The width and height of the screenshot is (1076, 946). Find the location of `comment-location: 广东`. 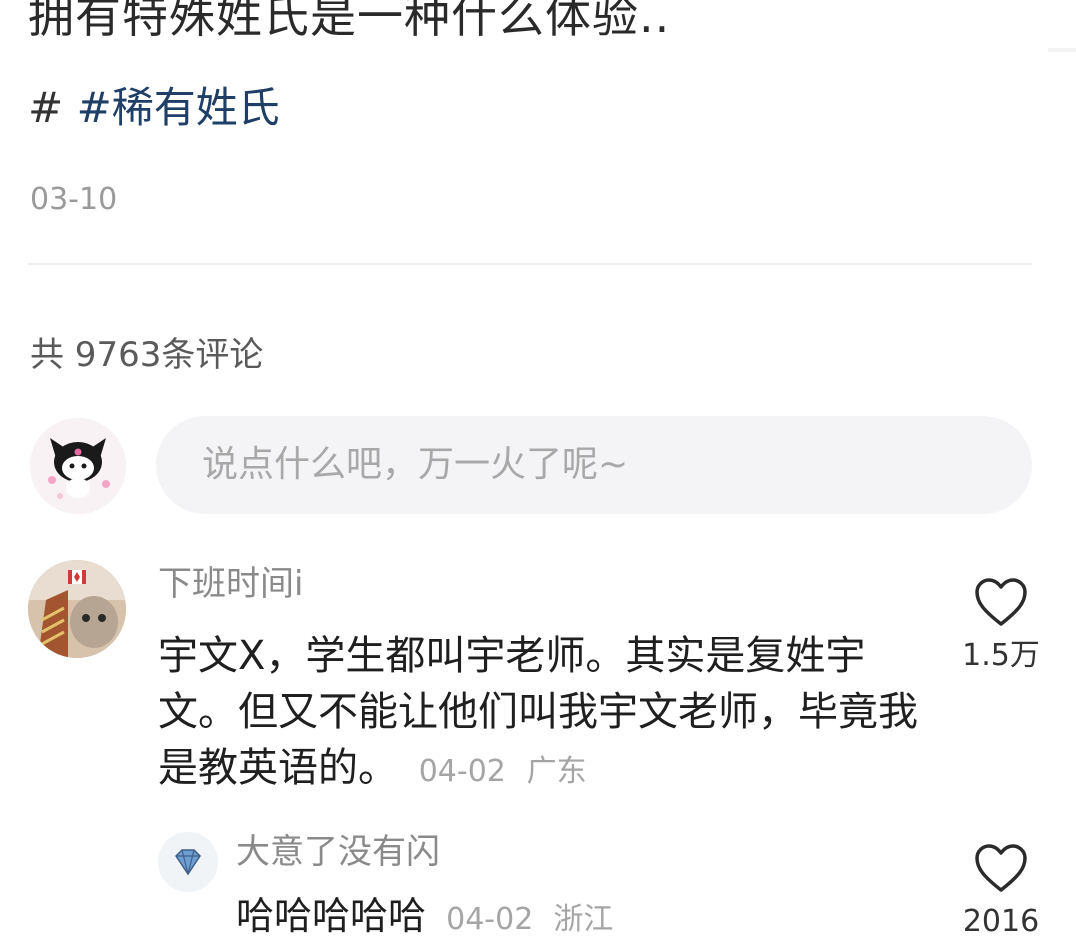

comment-location: 广东 is located at coordinates (556, 771).